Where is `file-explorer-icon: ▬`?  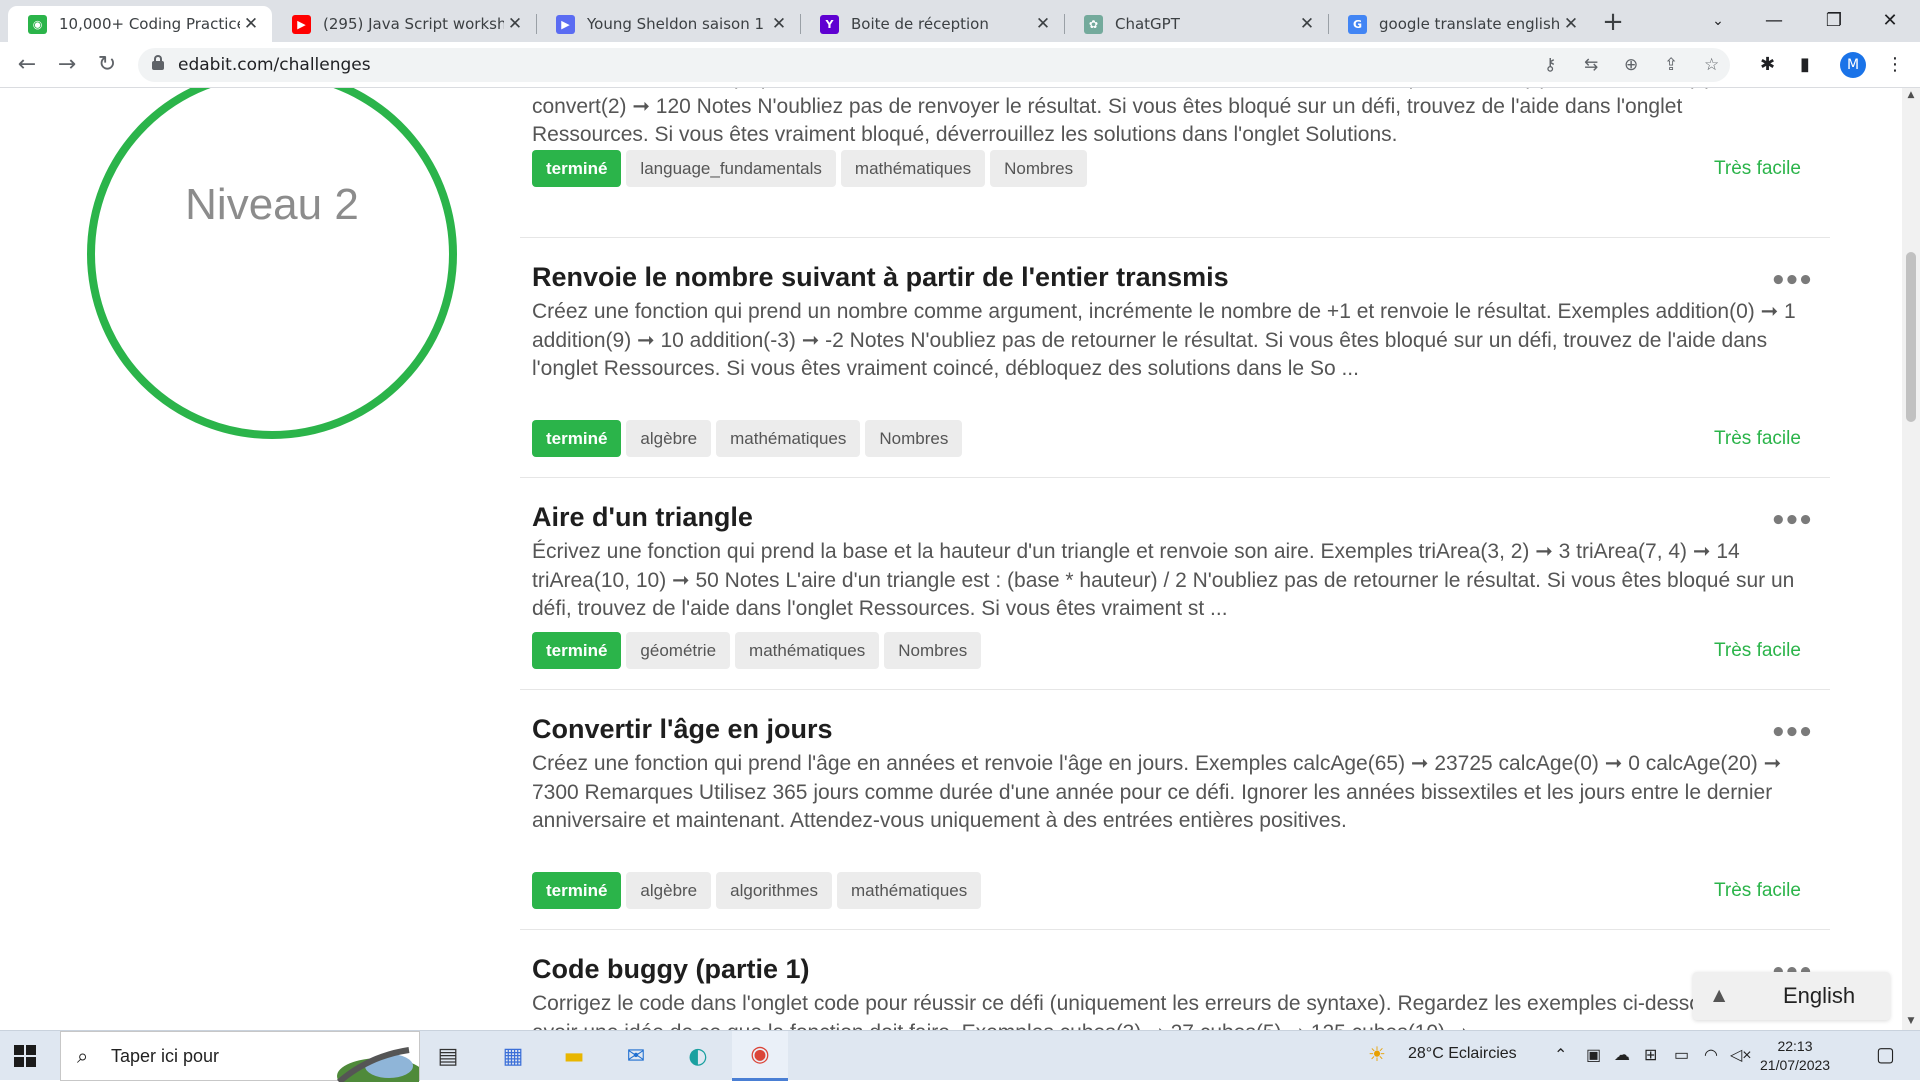 file-explorer-icon: ▬ is located at coordinates (574, 1056).